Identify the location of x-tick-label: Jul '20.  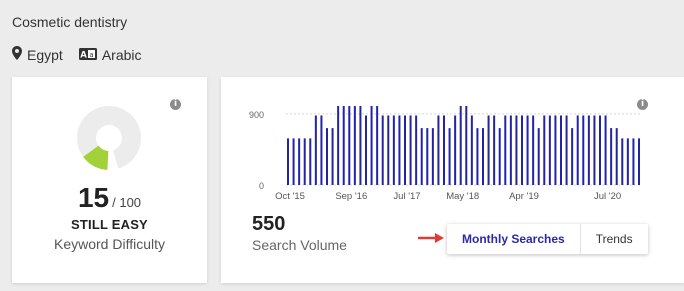
(607, 196).